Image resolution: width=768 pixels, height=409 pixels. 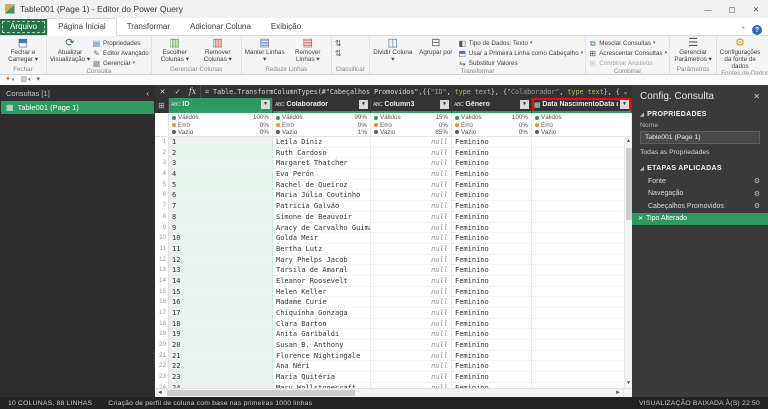 What do you see at coordinates (162, 92) in the screenshot?
I see `cancel-formula-icon: ✕` at bounding box center [162, 92].